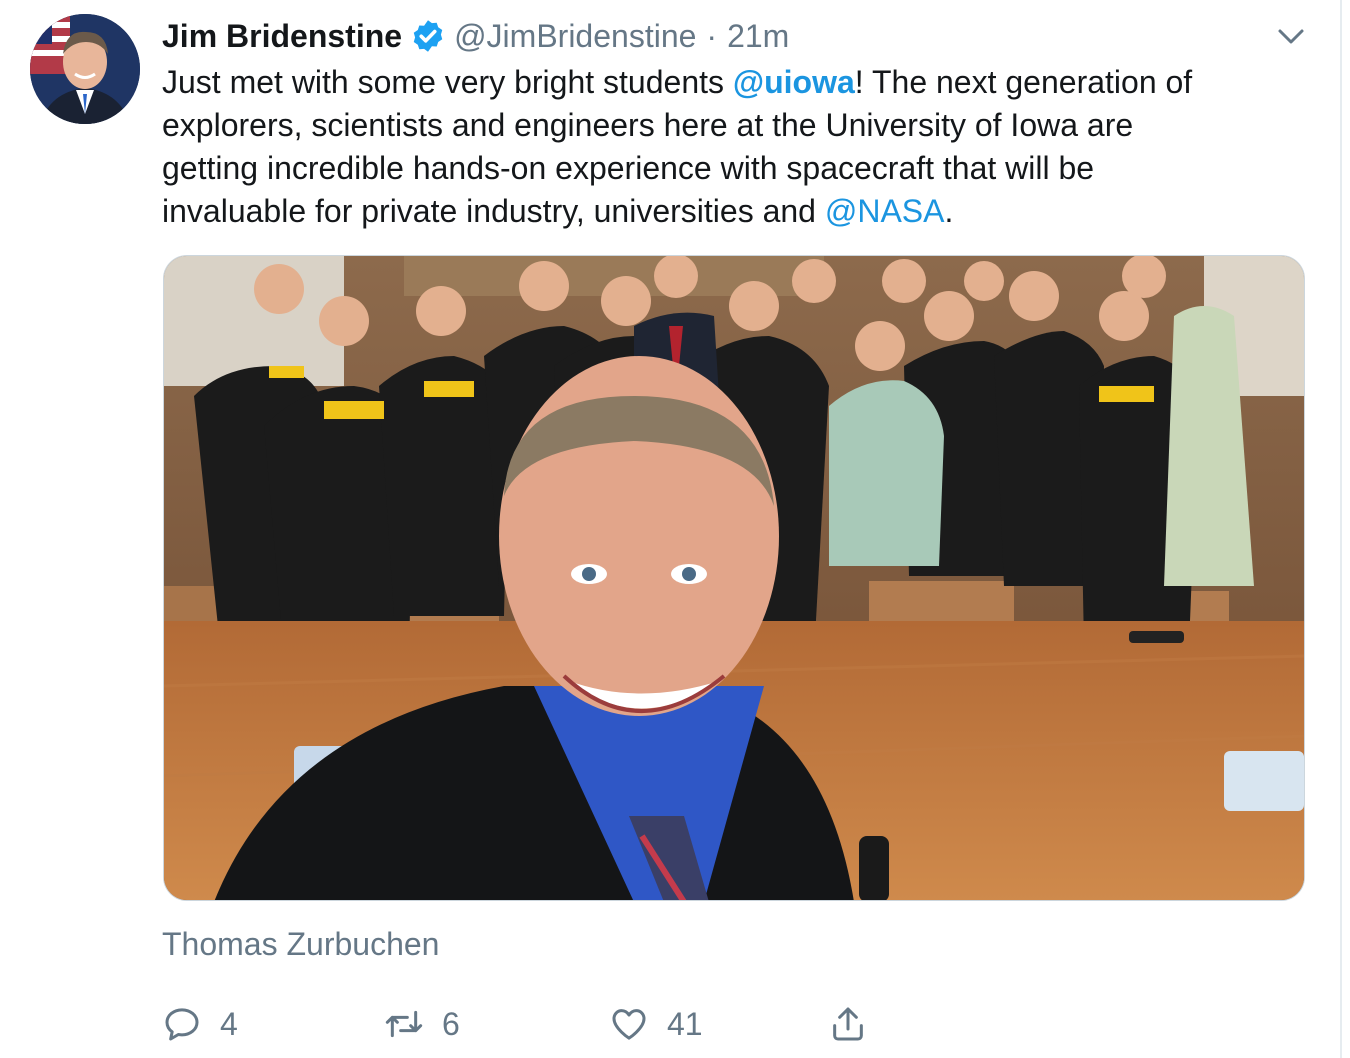 The width and height of the screenshot is (1350, 1058). What do you see at coordinates (282, 36) in the screenshot?
I see `author-name: Jim Bridenstine` at bounding box center [282, 36].